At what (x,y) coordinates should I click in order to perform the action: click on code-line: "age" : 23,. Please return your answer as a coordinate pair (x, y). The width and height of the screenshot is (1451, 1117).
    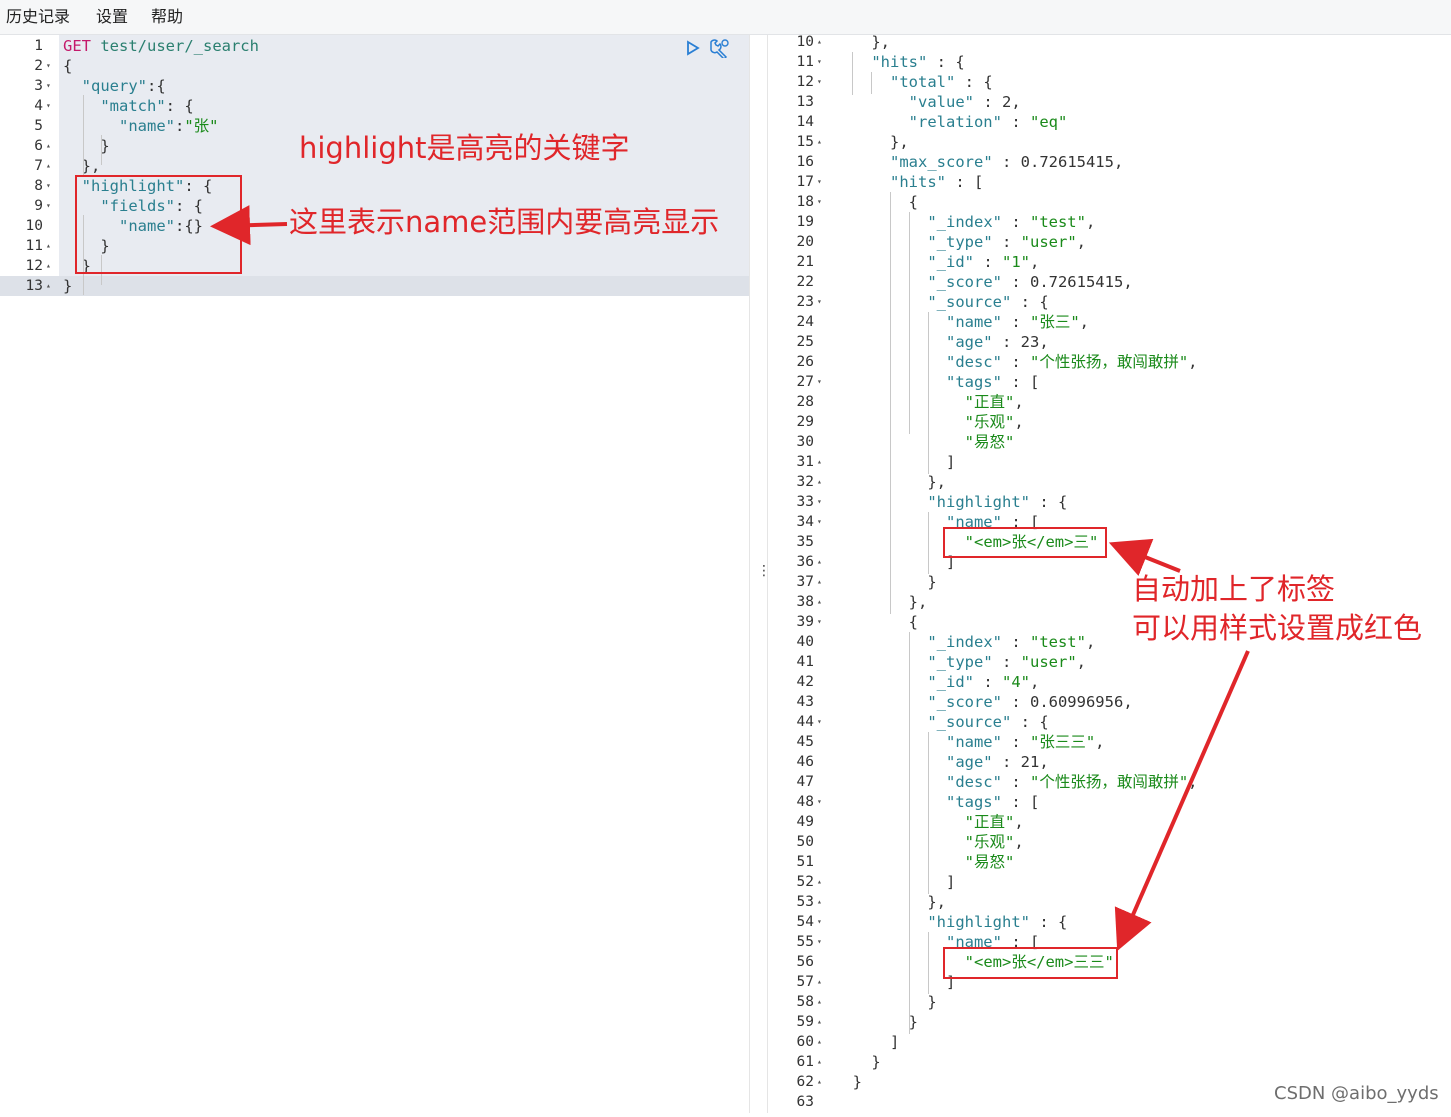
    Looking at the image, I should click on (941, 342).